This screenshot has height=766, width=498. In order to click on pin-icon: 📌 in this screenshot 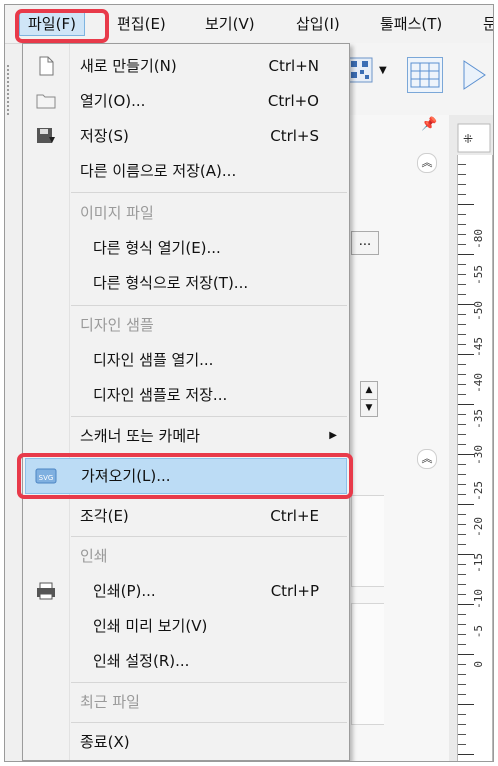, I will do `click(429, 124)`.